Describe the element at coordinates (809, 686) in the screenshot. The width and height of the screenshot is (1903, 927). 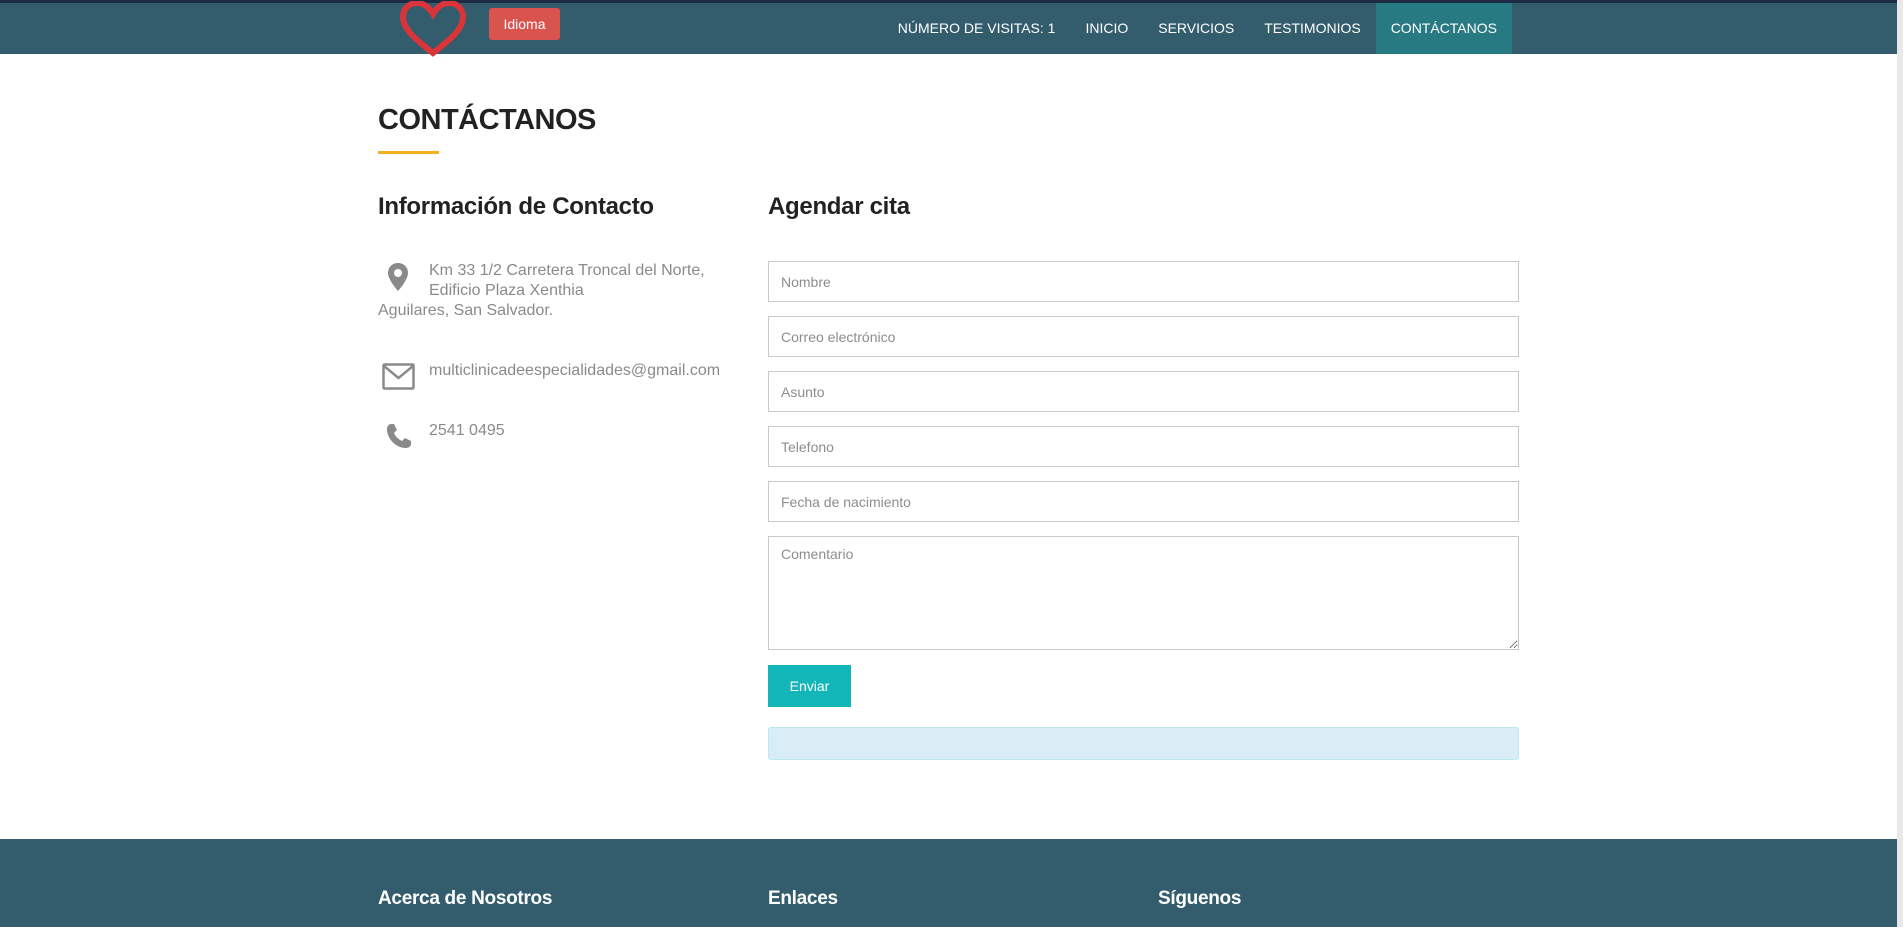
I see `submit-button: Enviar` at that location.